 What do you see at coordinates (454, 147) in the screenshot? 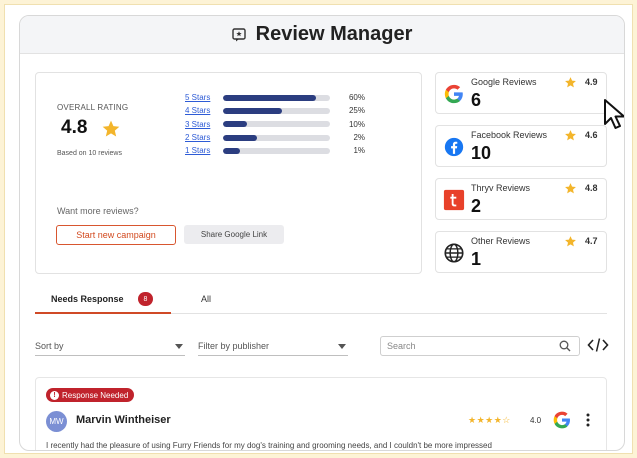
I see `facebook-icon` at bounding box center [454, 147].